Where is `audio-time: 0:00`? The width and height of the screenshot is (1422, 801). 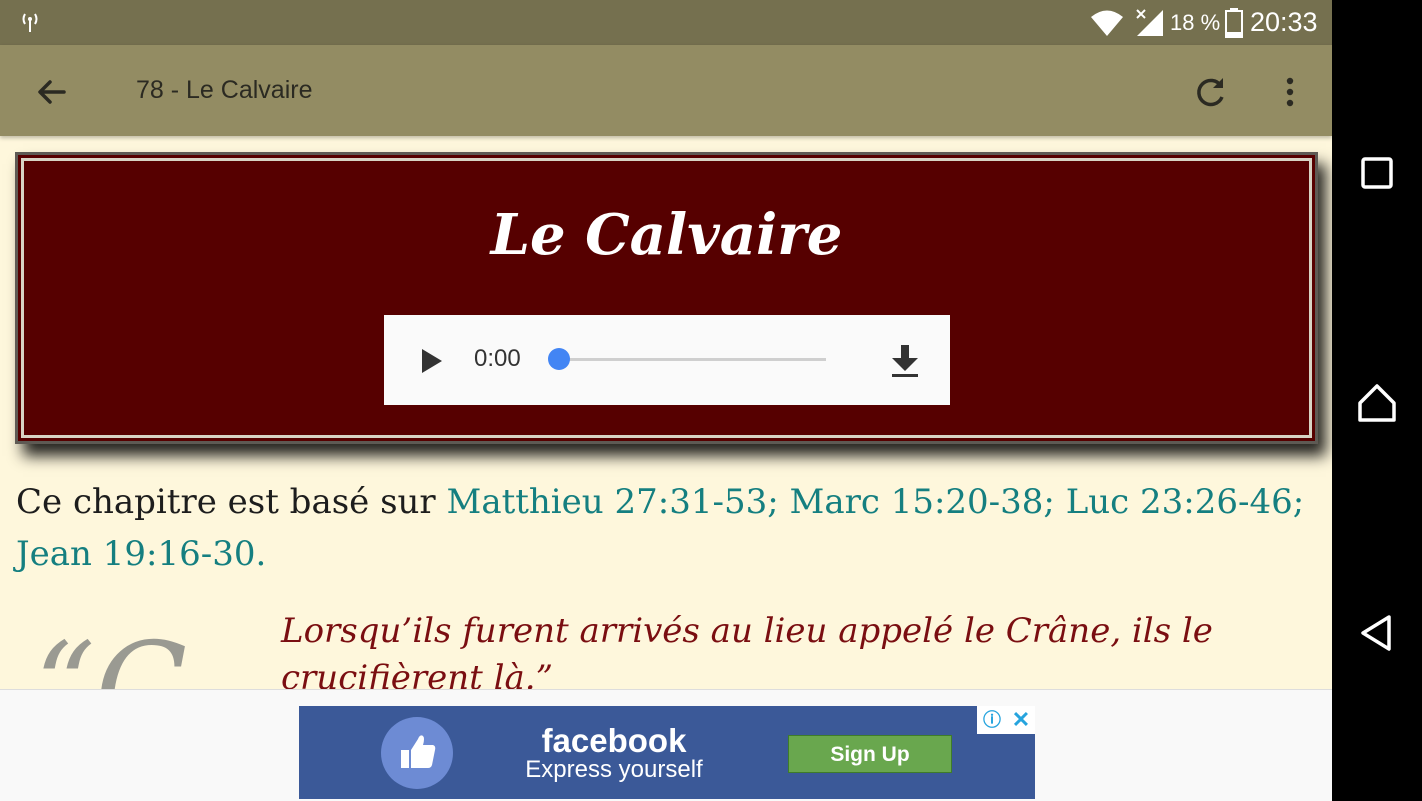 audio-time: 0:00 is located at coordinates (497, 358).